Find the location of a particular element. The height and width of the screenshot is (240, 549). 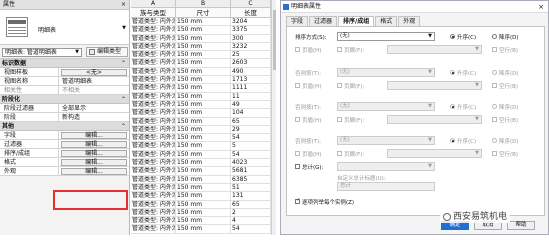

table-row: 管道类型: 内外涂 150 mm 5 is located at coordinates (201, 146).